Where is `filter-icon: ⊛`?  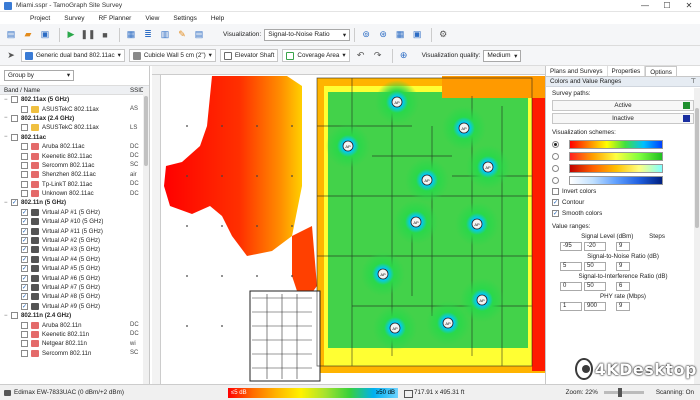
filter-icon: ⊛ is located at coordinates (383, 35).